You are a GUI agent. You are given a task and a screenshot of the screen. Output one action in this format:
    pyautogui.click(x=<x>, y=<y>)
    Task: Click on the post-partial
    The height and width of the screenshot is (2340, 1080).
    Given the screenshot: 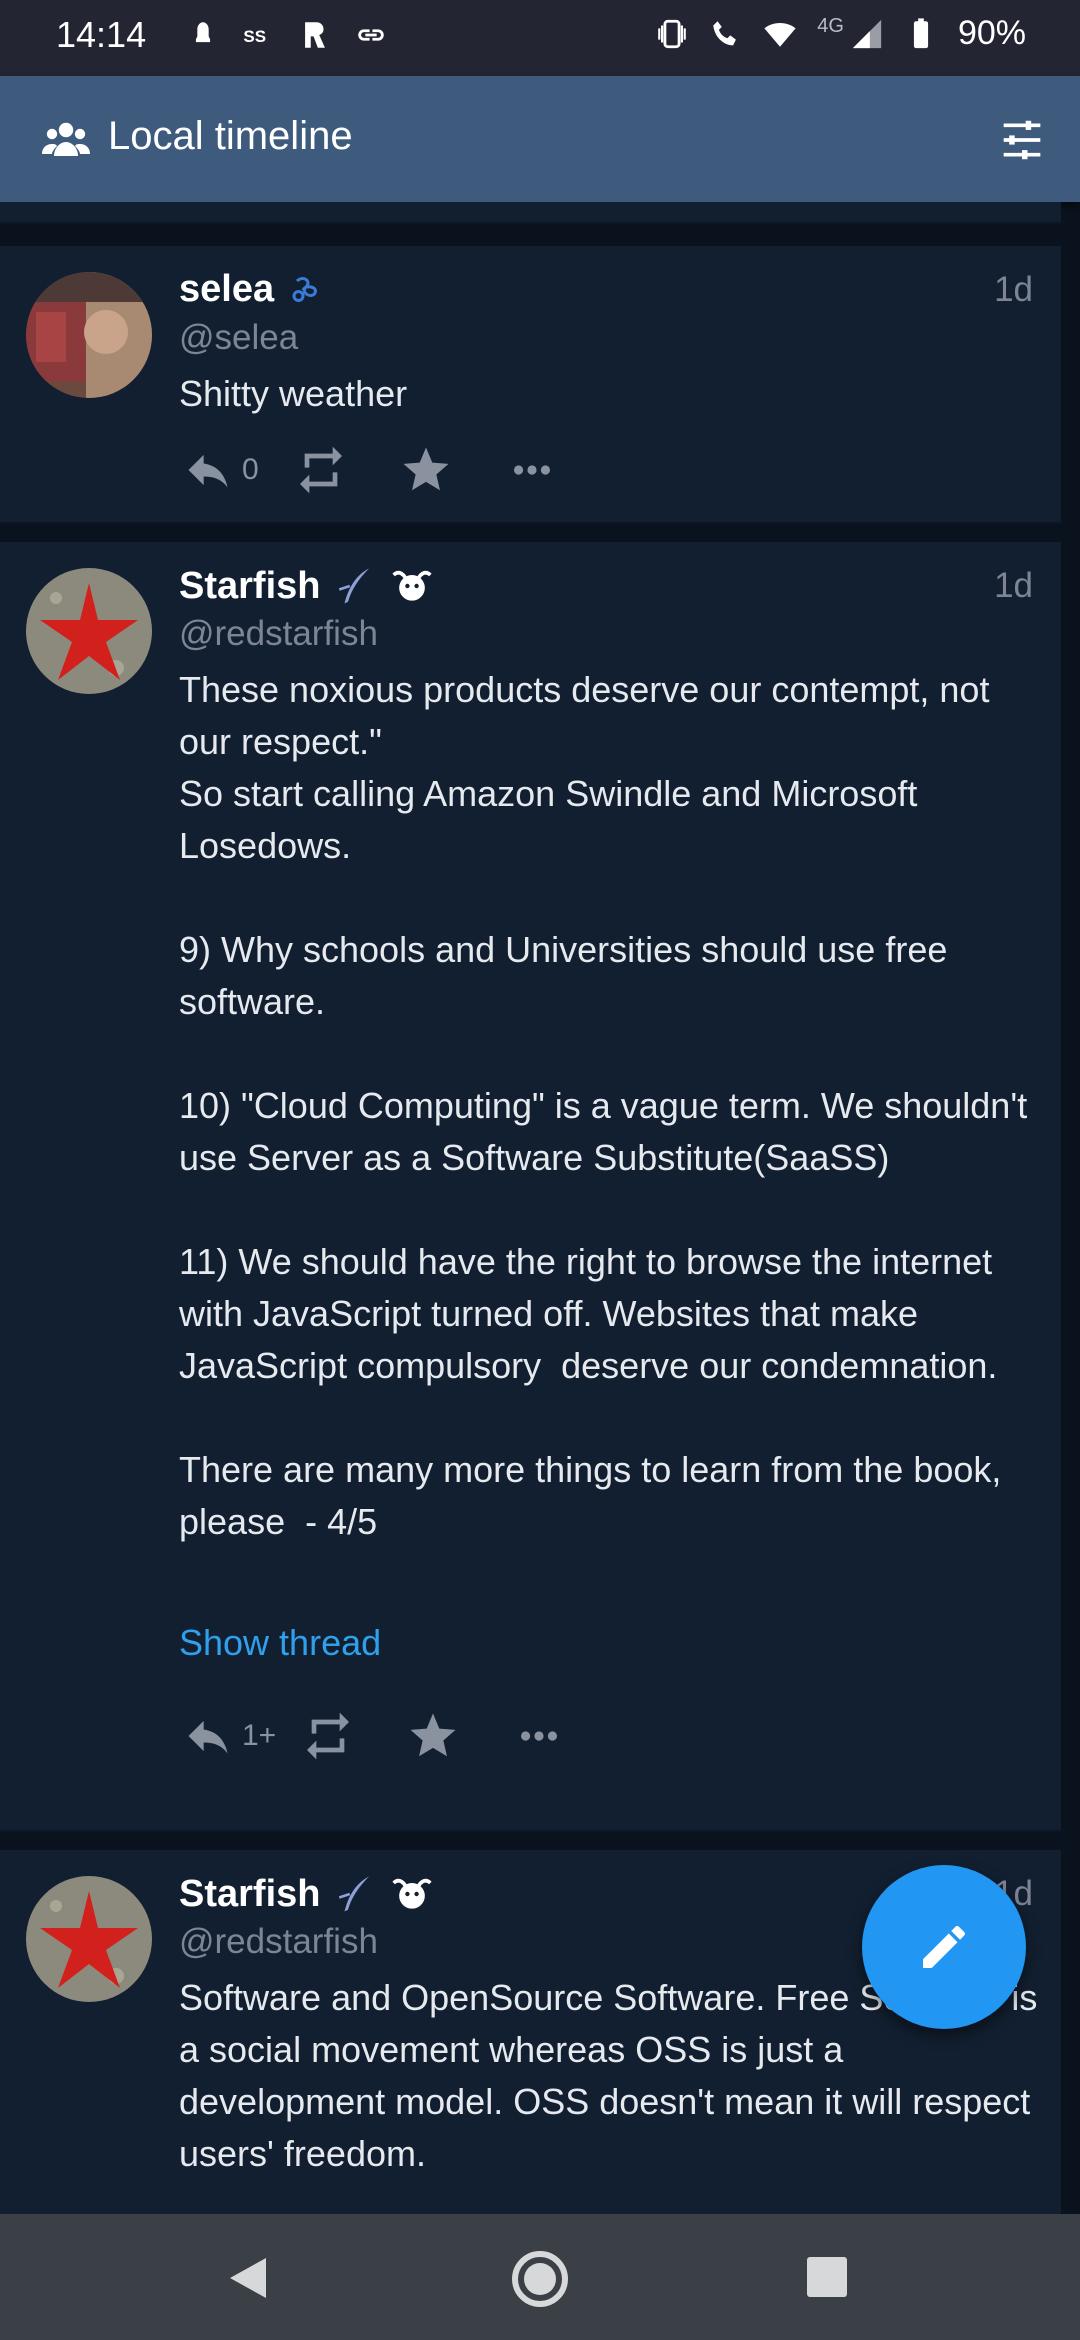 What is the action you would take?
    pyautogui.click(x=530, y=213)
    